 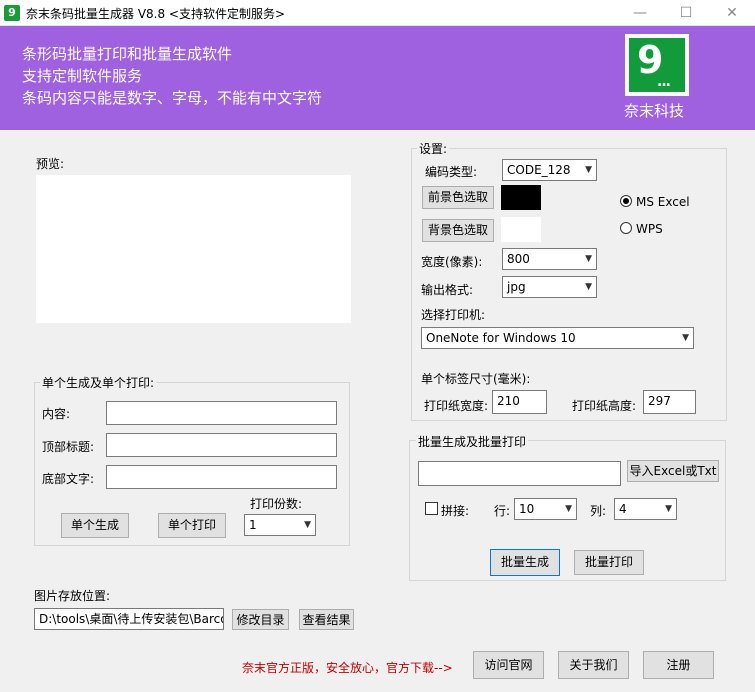 I want to click on single-generate-button: 单个生成, so click(x=95, y=525).